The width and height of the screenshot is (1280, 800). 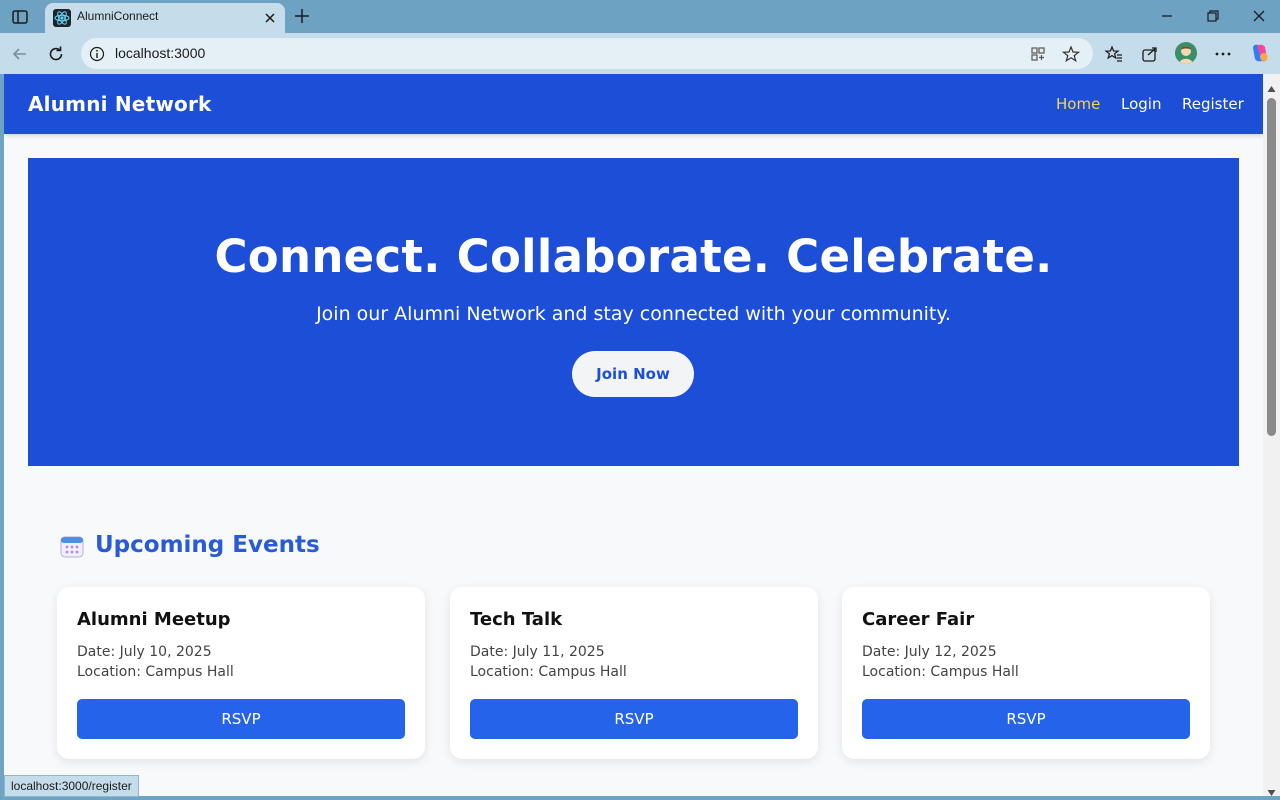 I want to click on brand-logo-text: Alumni Network, so click(x=120, y=104).